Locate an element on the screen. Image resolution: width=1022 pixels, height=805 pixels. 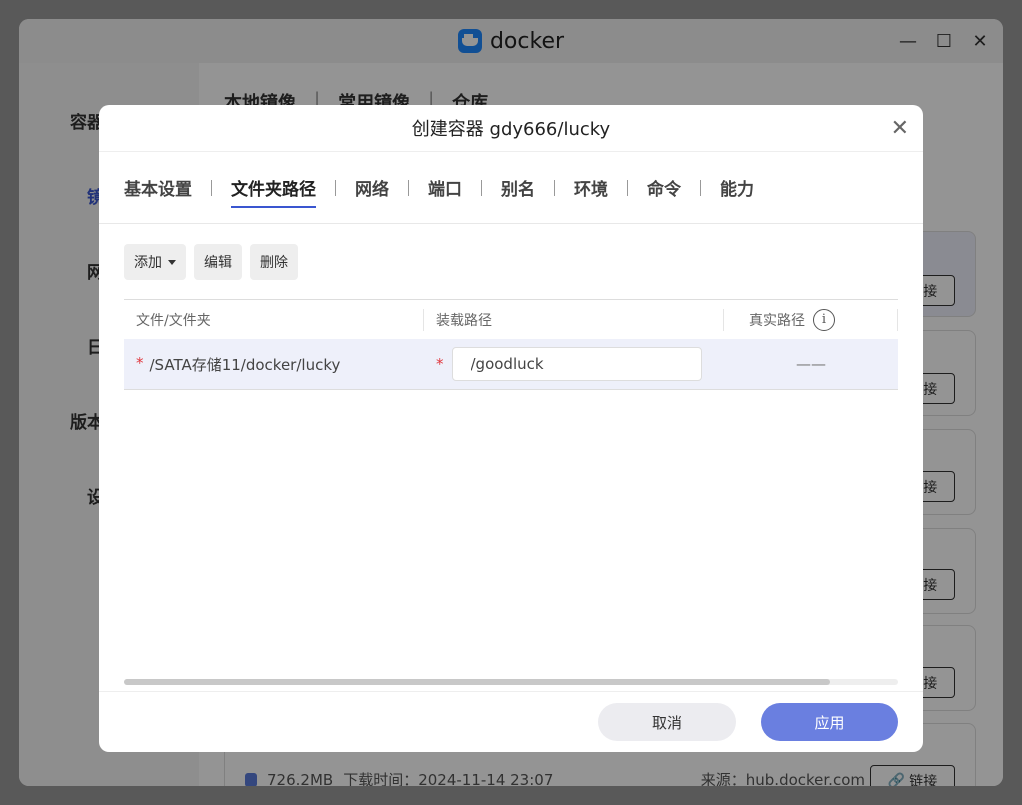
file-path: /SATA存储11/docker/lucky is located at coordinates (245, 364).